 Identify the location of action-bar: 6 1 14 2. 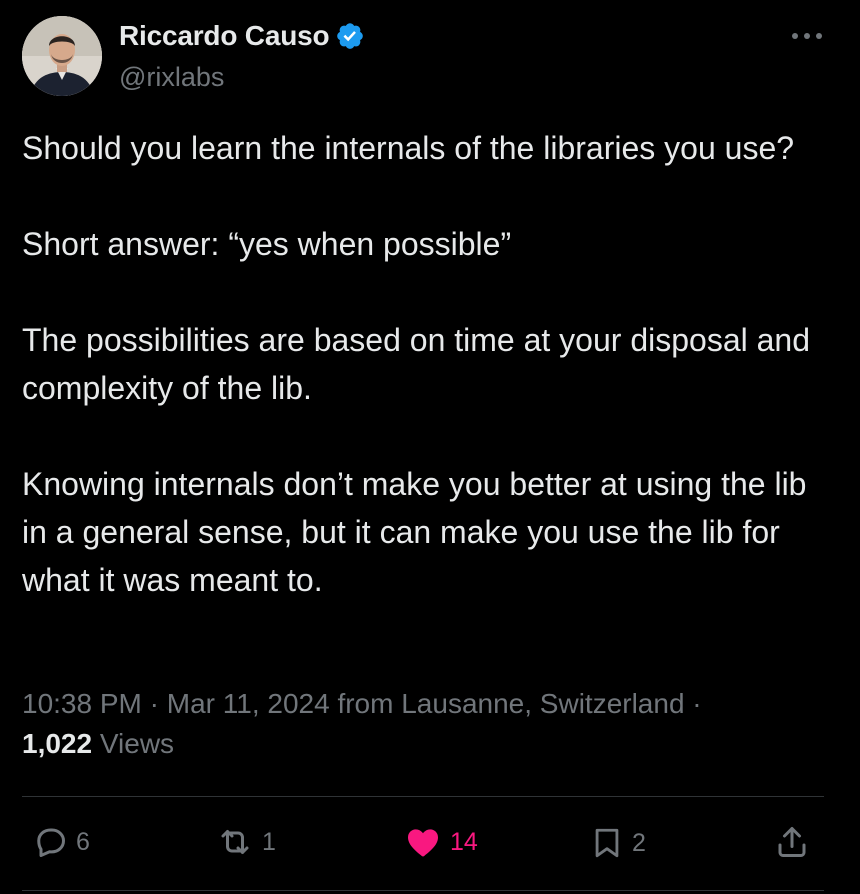
(423, 846).